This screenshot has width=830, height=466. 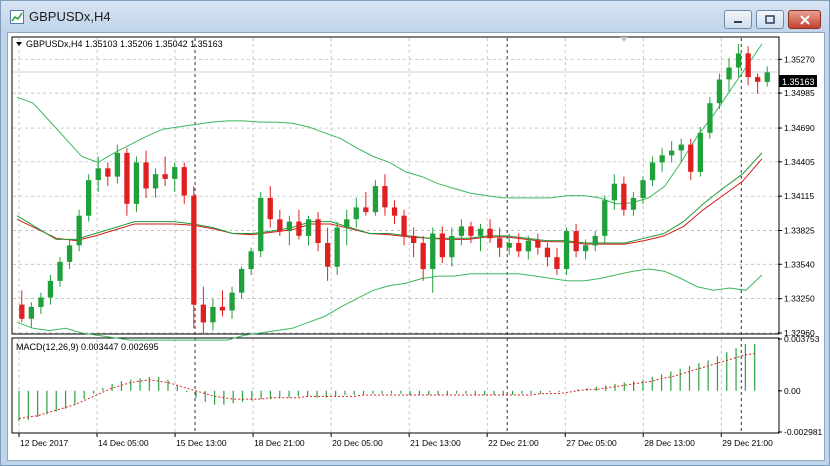 What do you see at coordinates (279, 443) in the screenshot?
I see `time-tick-label: 18 Dec 21:00` at bounding box center [279, 443].